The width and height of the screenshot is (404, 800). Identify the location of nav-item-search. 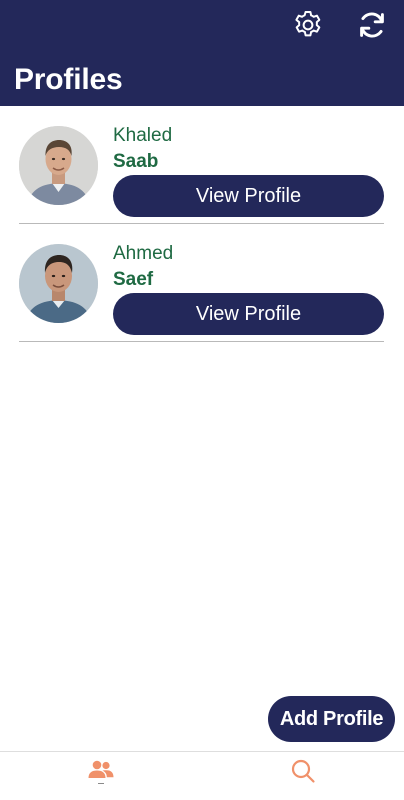
(303, 776).